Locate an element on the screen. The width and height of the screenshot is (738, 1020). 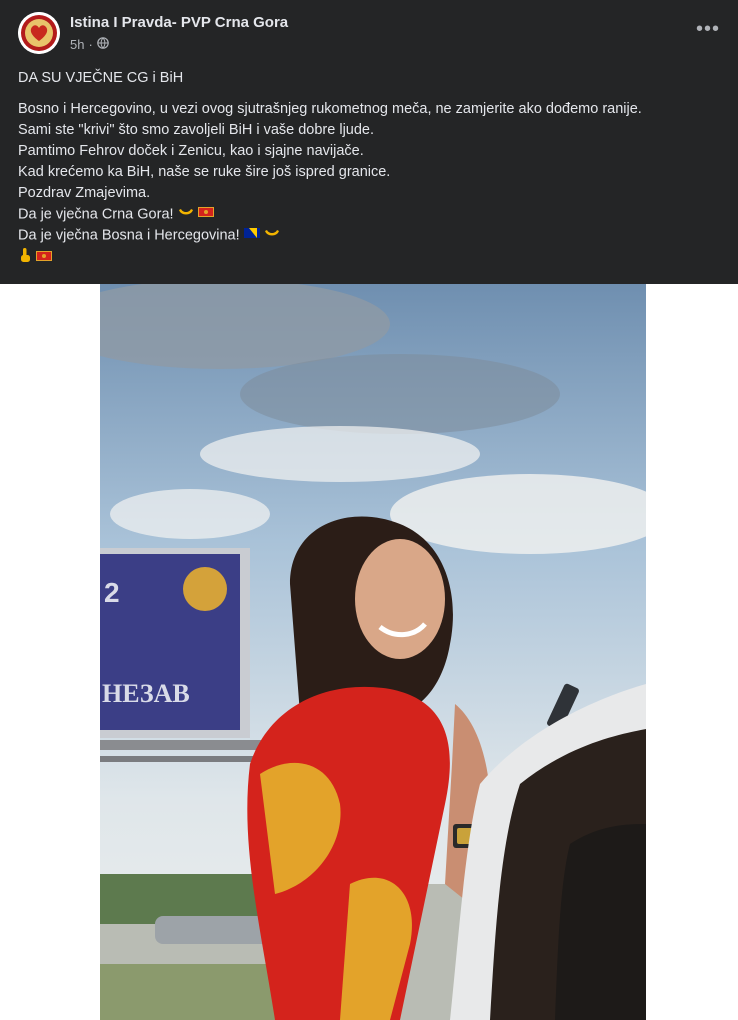
post-line-8-wrap is located at coordinates (368, 258).